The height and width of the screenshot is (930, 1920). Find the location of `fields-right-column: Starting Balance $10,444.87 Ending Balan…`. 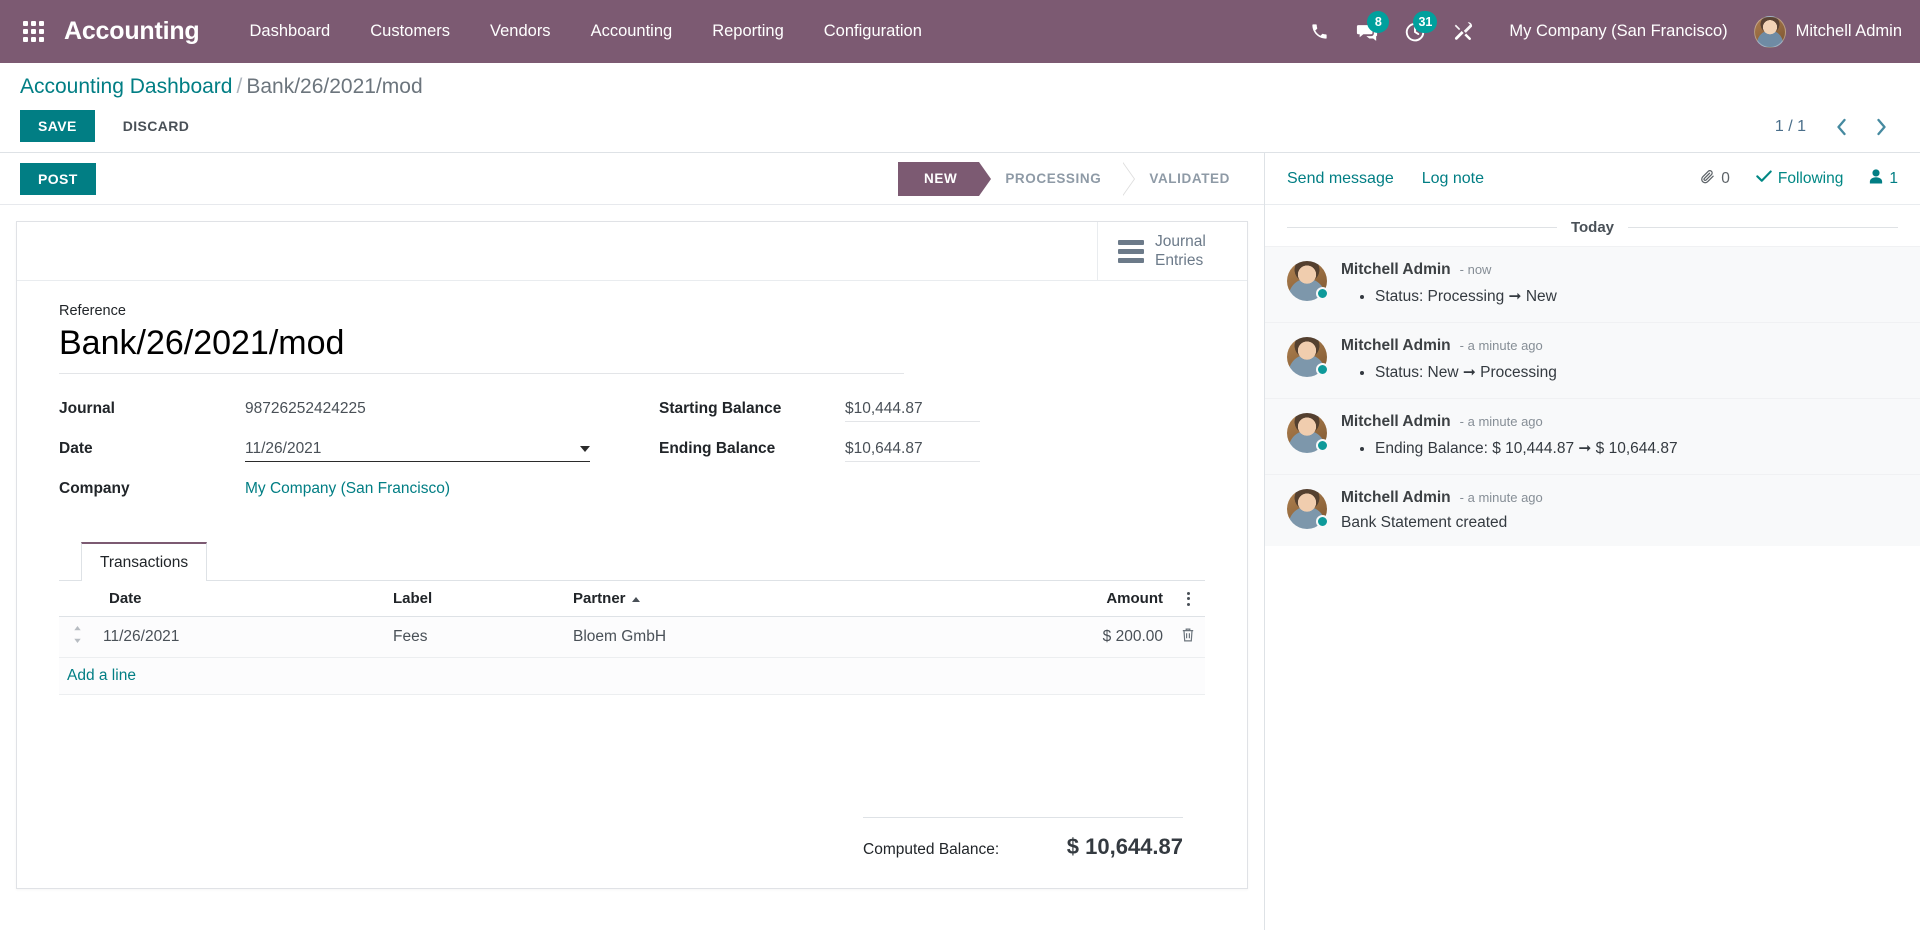

fields-right-column: Starting Balance $10,444.87 Ending Balan… is located at coordinates (919, 456).